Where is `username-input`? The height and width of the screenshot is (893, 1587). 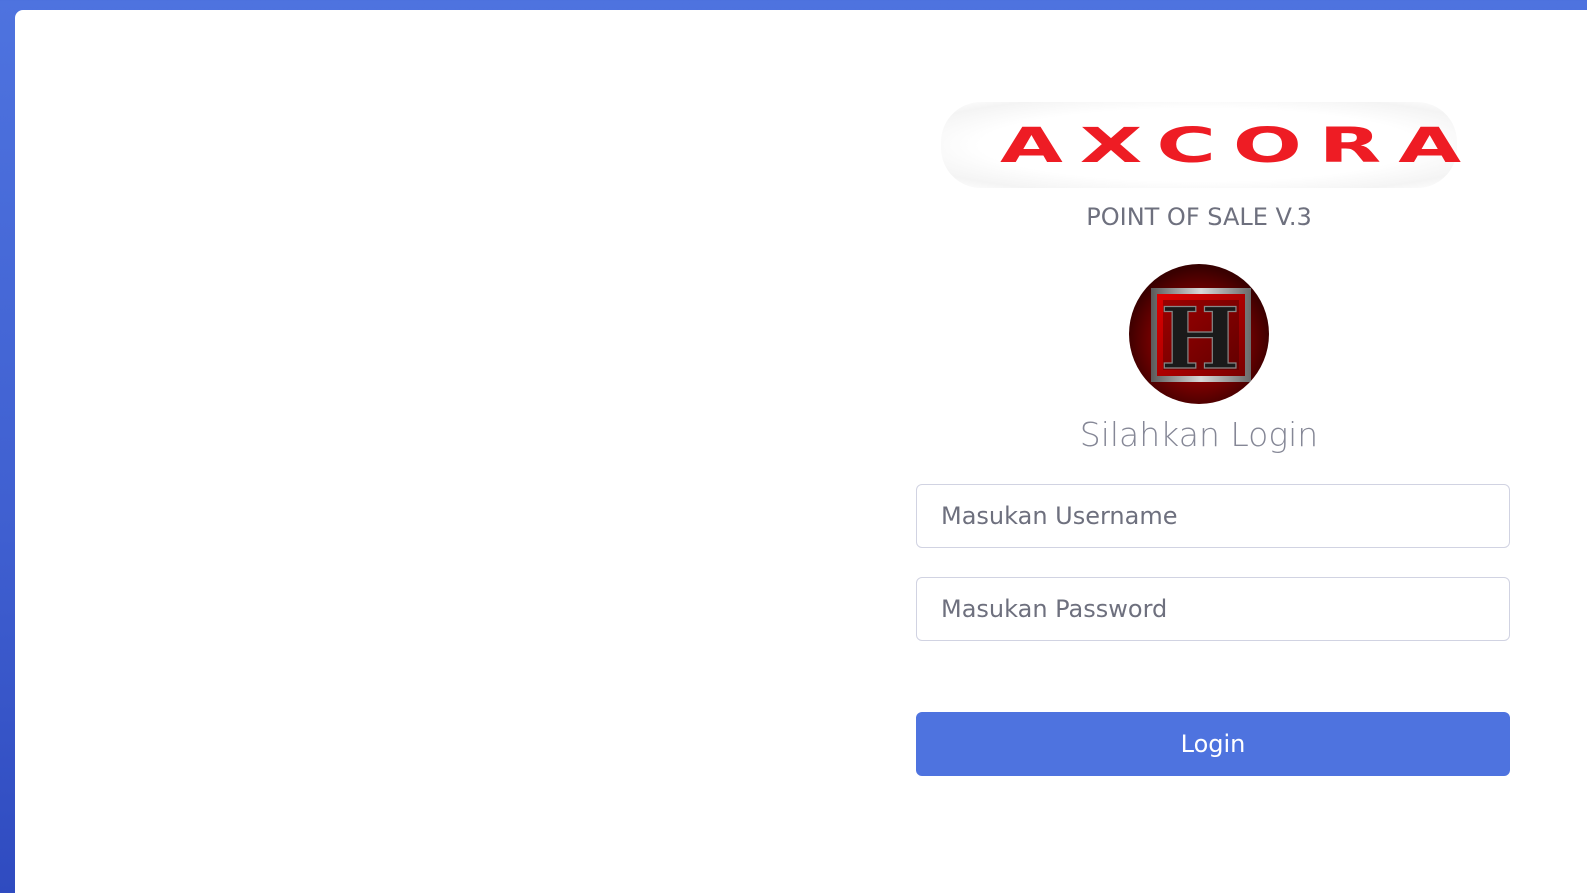
username-input is located at coordinates (1213, 516).